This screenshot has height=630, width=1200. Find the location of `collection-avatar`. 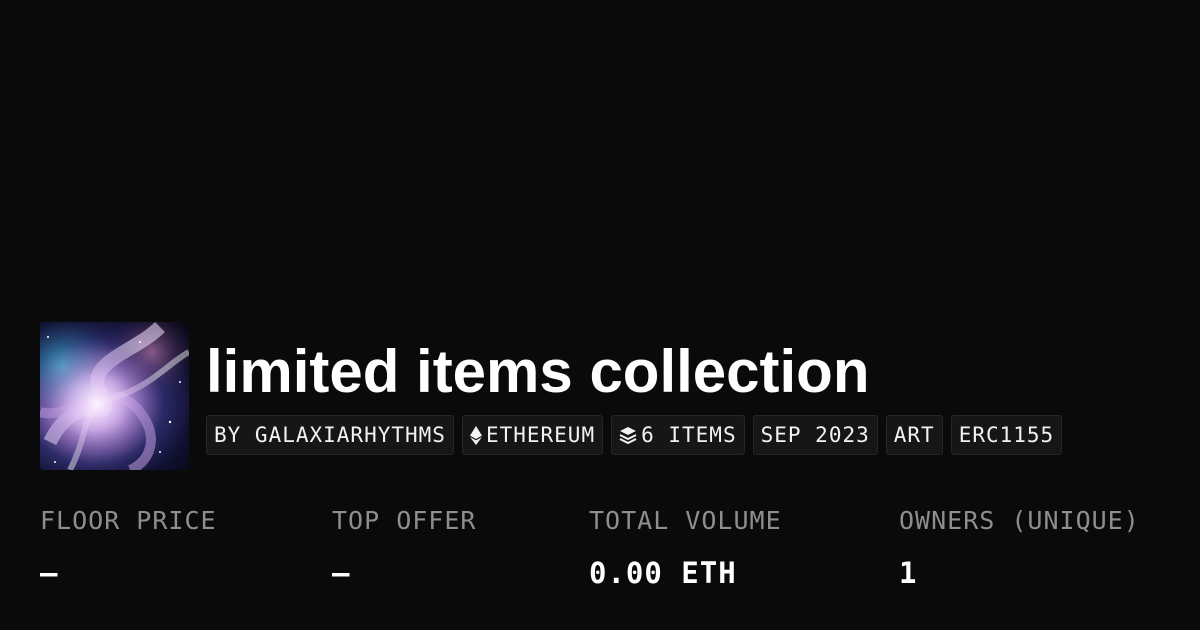

collection-avatar is located at coordinates (114, 396).